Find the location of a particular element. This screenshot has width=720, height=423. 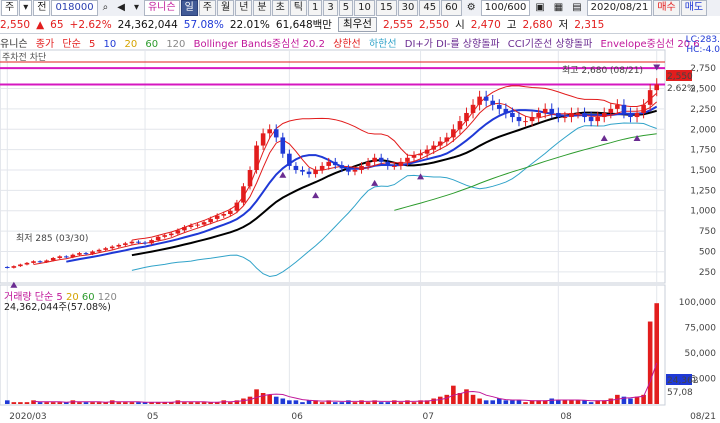

legend-ma10: 10 is located at coordinates (110, 44).